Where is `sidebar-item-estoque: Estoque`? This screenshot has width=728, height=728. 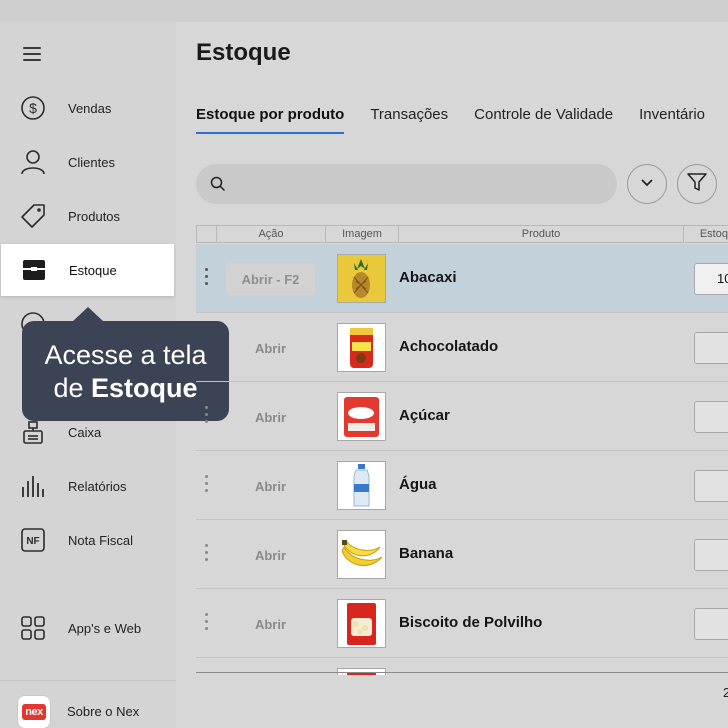 sidebar-item-estoque: Estoque is located at coordinates (87, 270).